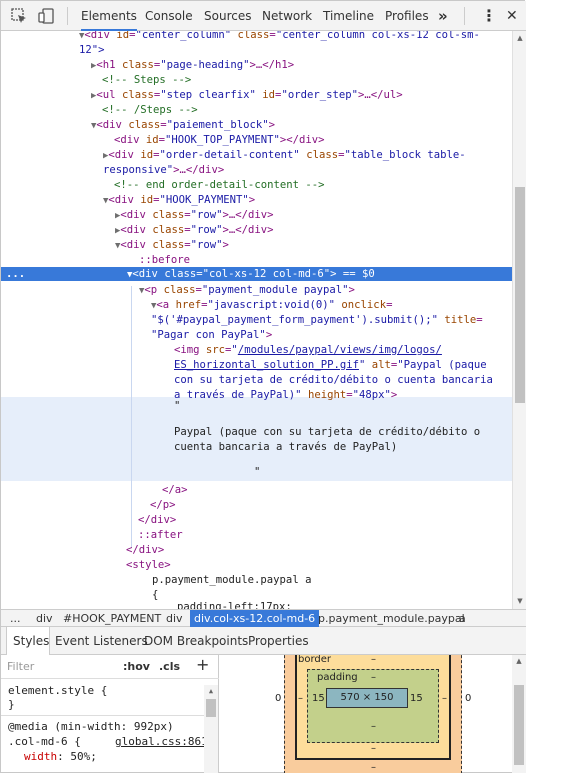 This screenshot has height=773, width=567. What do you see at coordinates (211, 729) in the screenshot?
I see `styles-scrollbar: ▲` at bounding box center [211, 729].